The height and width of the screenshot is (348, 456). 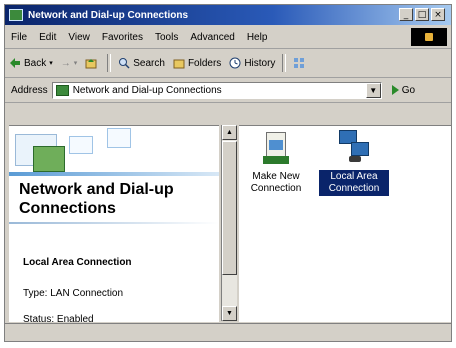 I want to click on maximize-button: □, so click(x=422, y=14).